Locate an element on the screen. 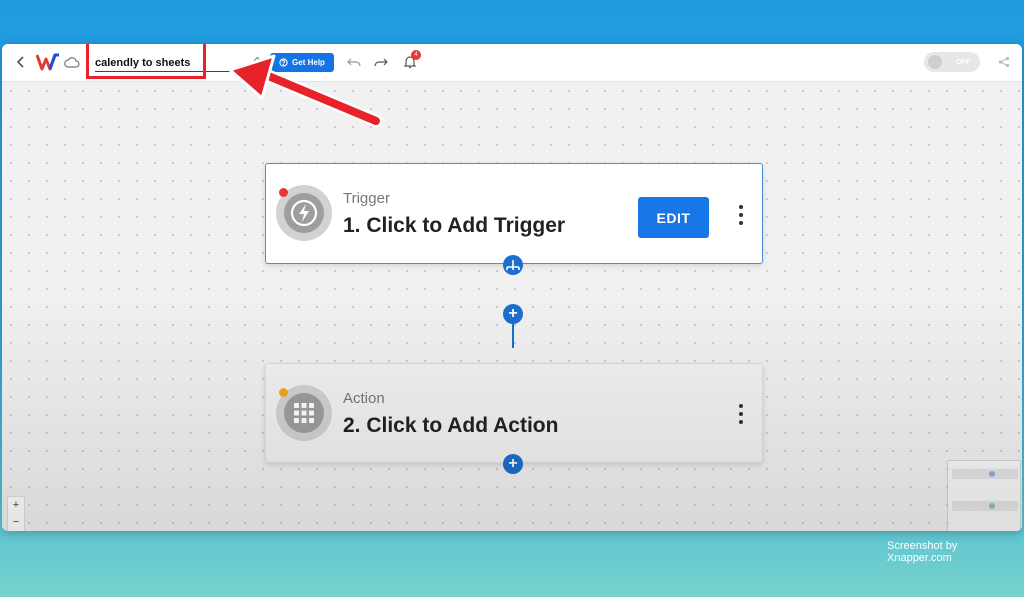  action-status-dot is located at coordinates (283, 392).